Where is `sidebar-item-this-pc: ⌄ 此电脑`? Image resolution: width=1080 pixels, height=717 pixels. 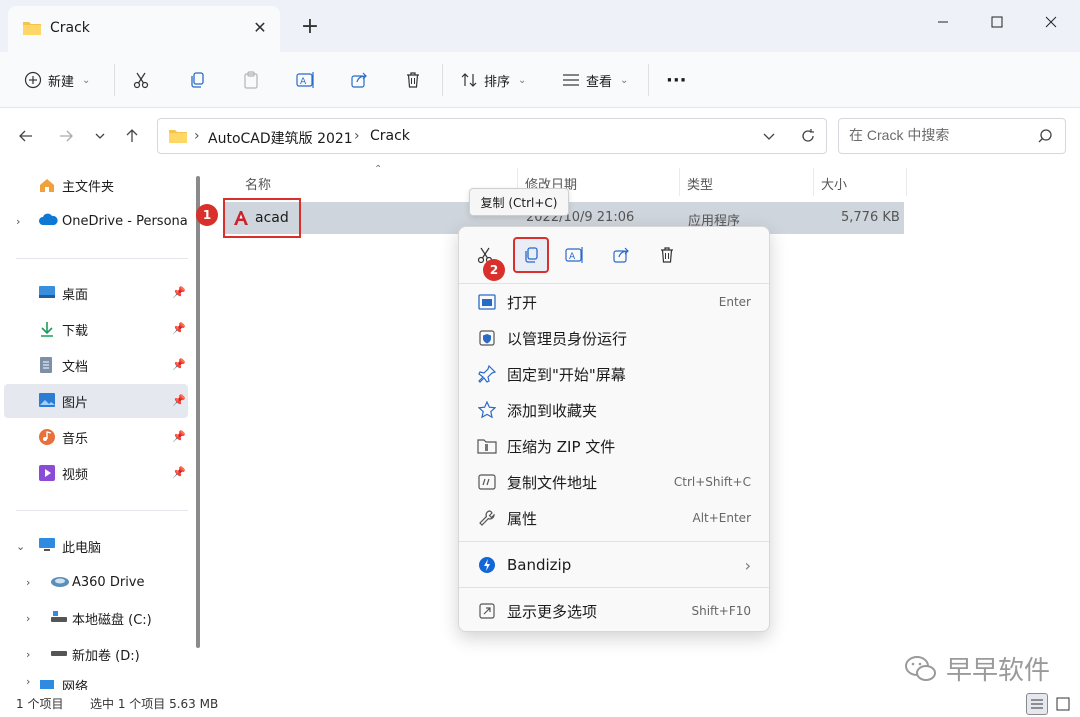
sidebar-item-this-pc: ⌄ 此电脑 is located at coordinates (96, 546).